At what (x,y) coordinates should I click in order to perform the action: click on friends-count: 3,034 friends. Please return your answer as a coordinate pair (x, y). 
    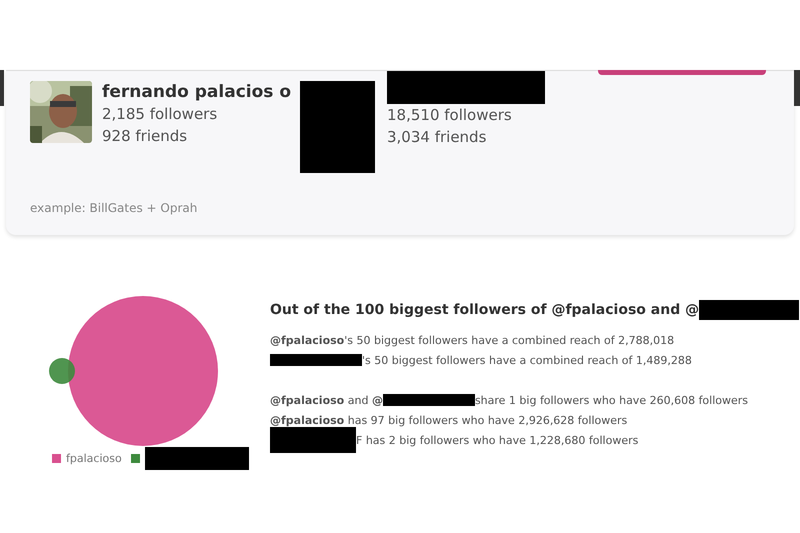
    Looking at the image, I should click on (437, 137).